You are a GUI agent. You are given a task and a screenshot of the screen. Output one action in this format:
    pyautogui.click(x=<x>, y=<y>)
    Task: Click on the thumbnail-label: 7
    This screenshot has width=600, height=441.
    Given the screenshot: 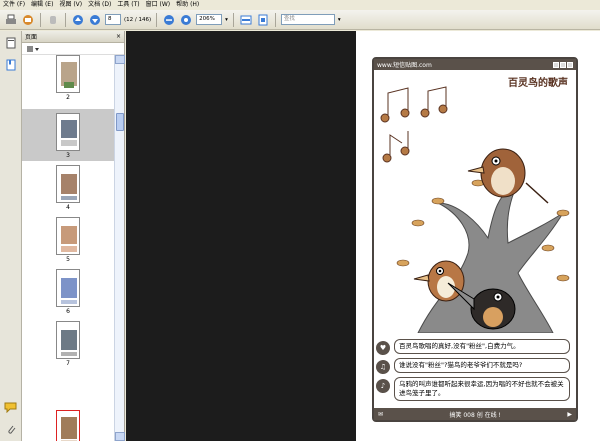 What is the action you would take?
    pyautogui.click(x=68, y=363)
    